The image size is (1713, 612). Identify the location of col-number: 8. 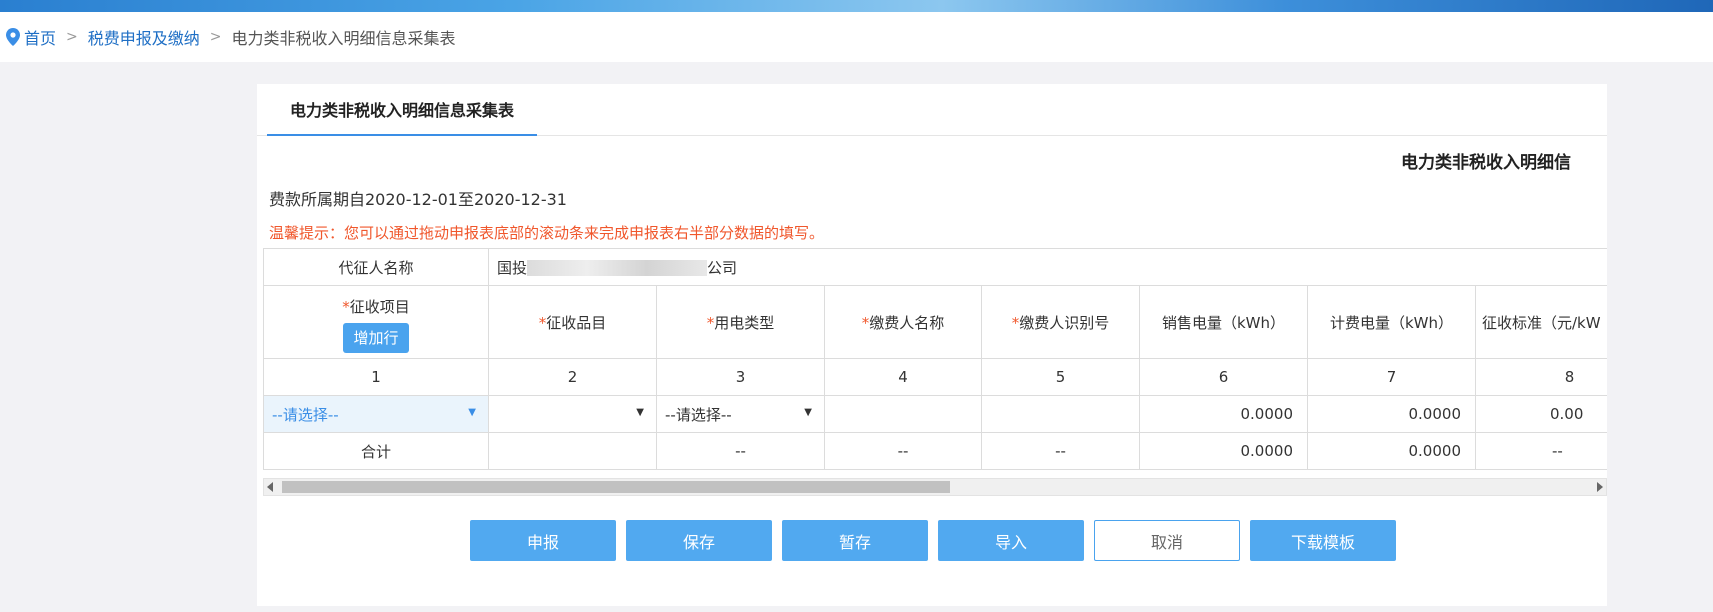
(1540, 377).